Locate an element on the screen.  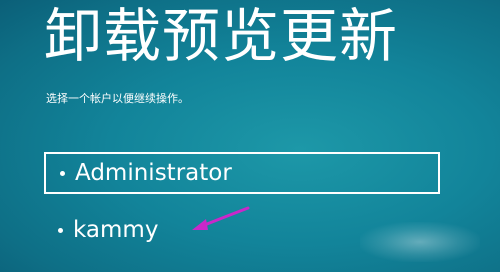
account-name: Administrator is located at coordinates (153, 173).